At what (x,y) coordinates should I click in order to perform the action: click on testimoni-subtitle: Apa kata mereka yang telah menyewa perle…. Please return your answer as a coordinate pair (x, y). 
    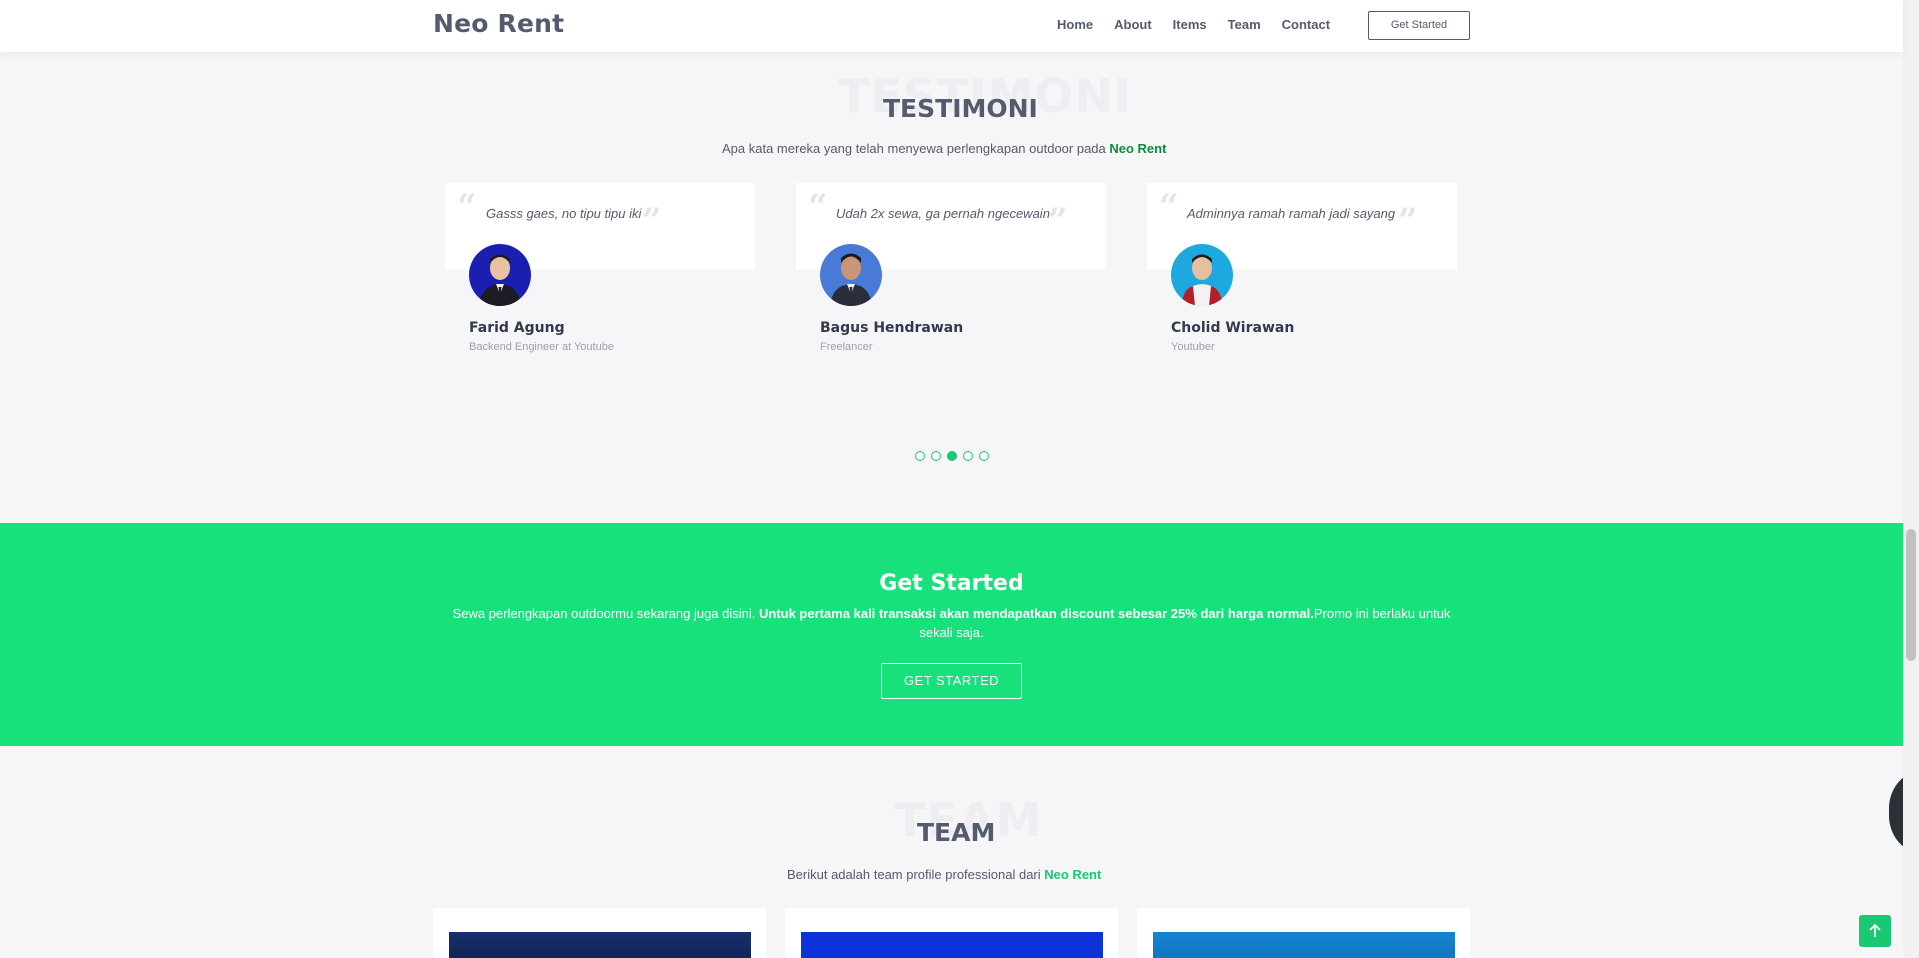
    Looking at the image, I should click on (944, 148).